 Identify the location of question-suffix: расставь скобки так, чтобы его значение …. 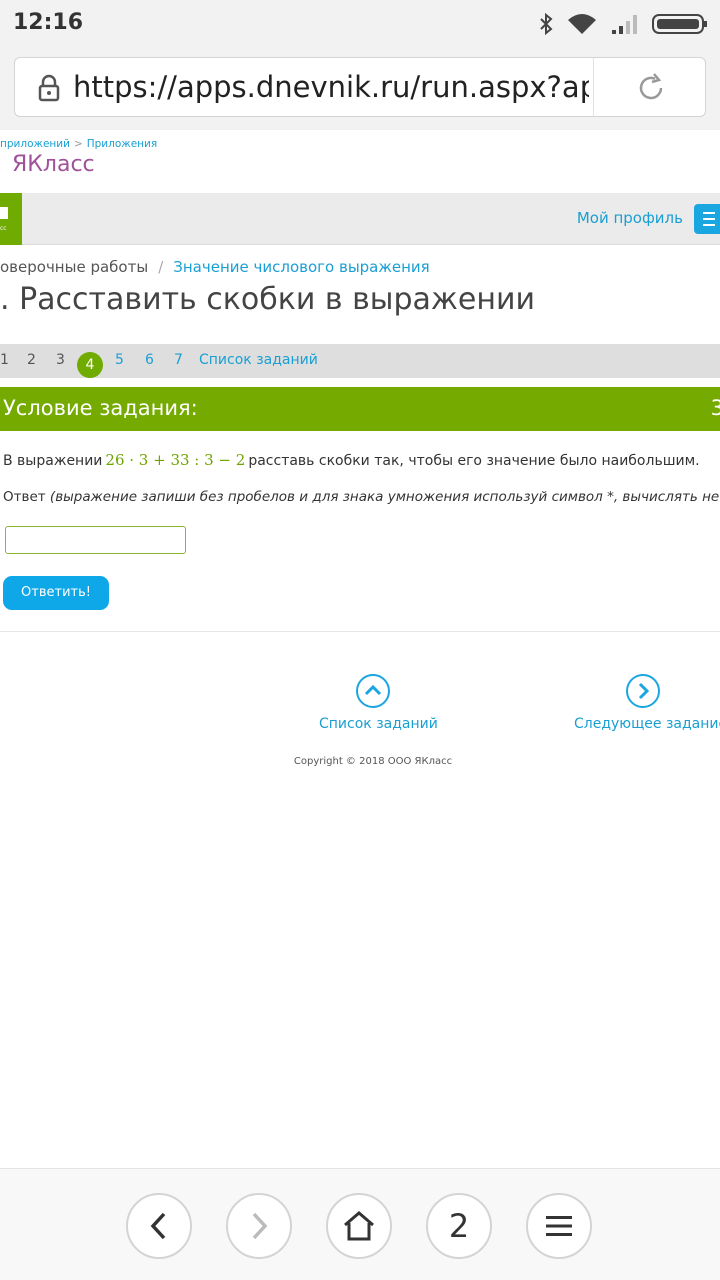
(474, 461).